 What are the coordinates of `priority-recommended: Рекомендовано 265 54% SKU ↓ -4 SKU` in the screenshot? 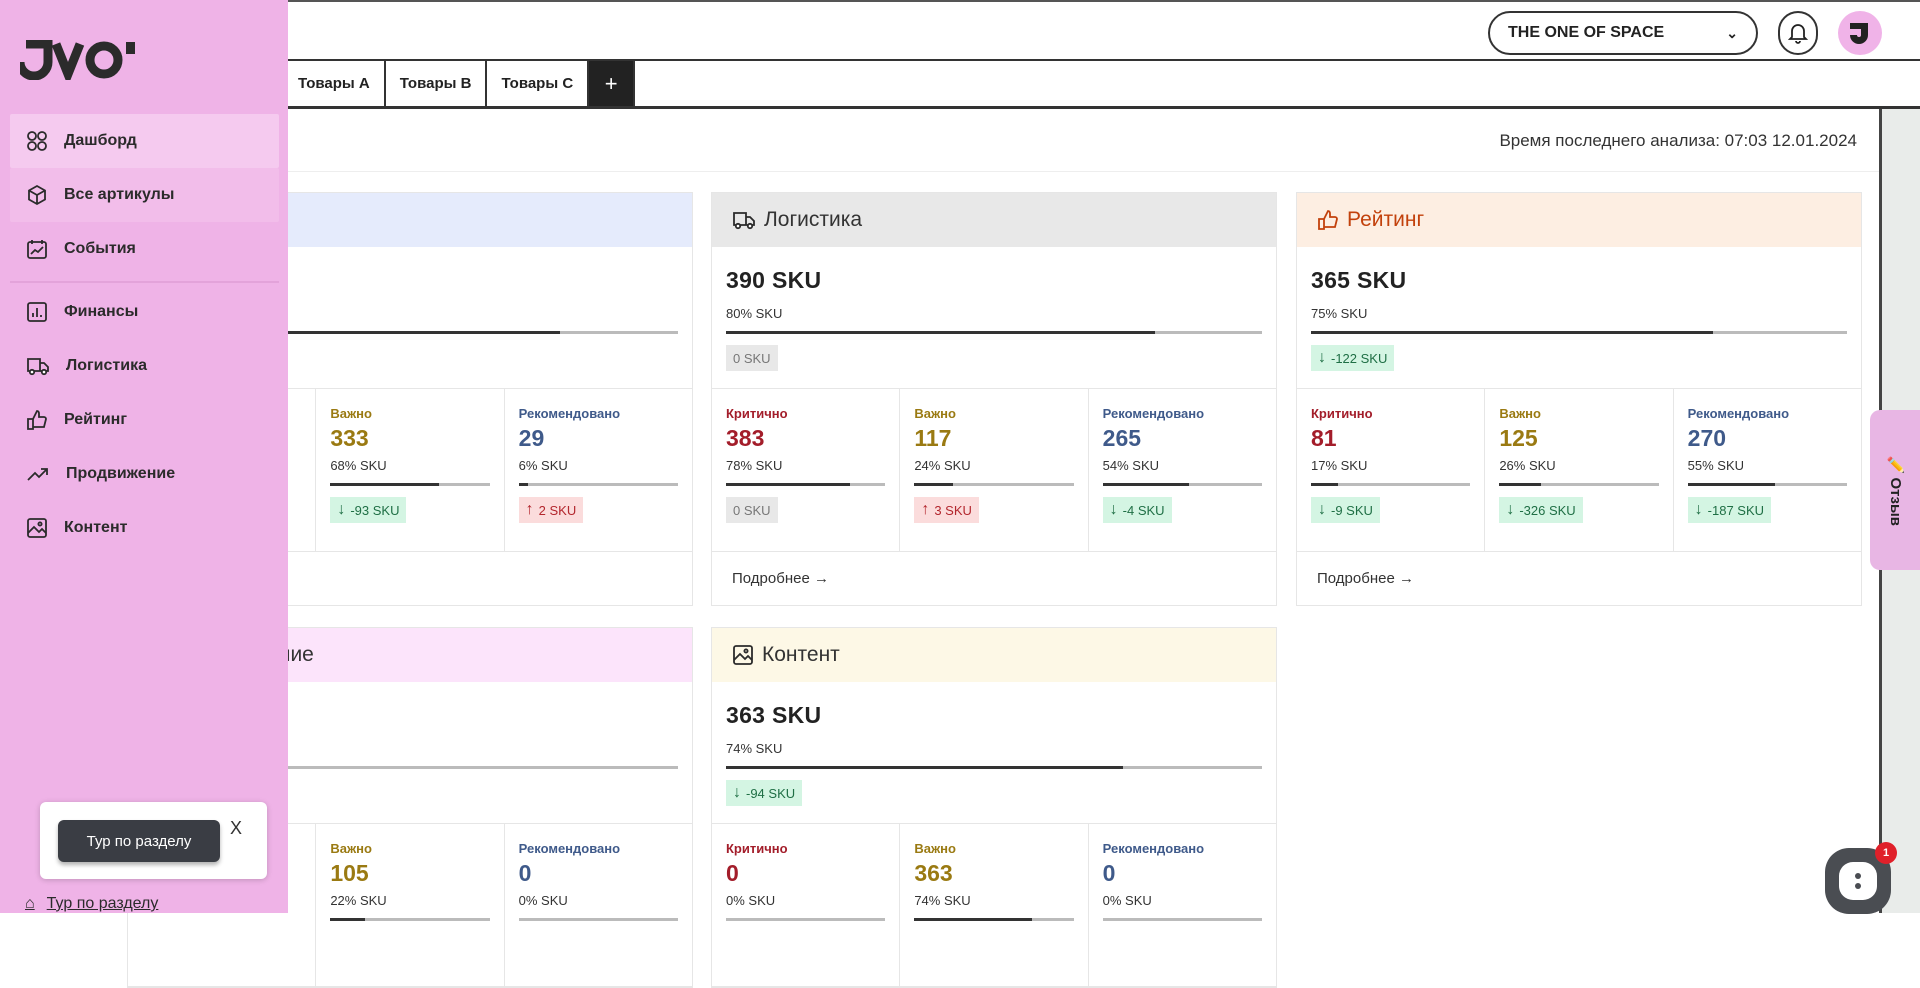 It's located at (1182, 470).